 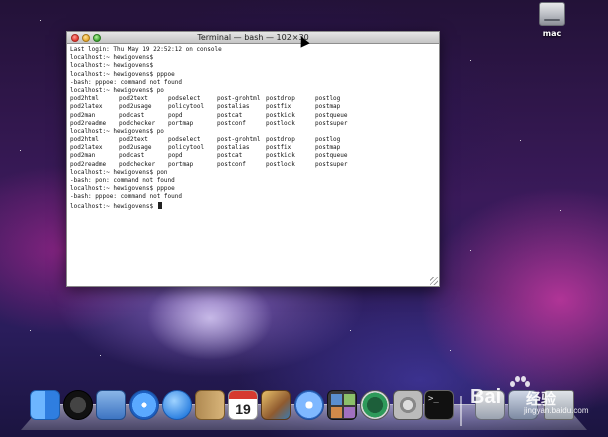 What do you see at coordinates (186, 148) in the screenshot?
I see `completion-item: policytool` at bounding box center [186, 148].